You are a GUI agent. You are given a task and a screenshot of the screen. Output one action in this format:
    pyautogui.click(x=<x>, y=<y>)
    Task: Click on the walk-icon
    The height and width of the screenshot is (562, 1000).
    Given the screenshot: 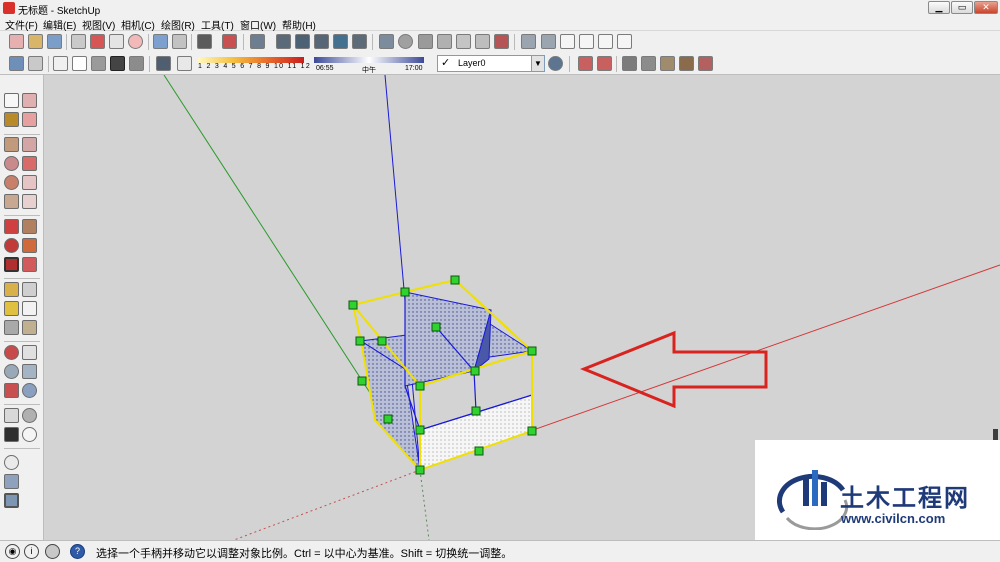 What is the action you would take?
    pyautogui.click(x=11, y=434)
    